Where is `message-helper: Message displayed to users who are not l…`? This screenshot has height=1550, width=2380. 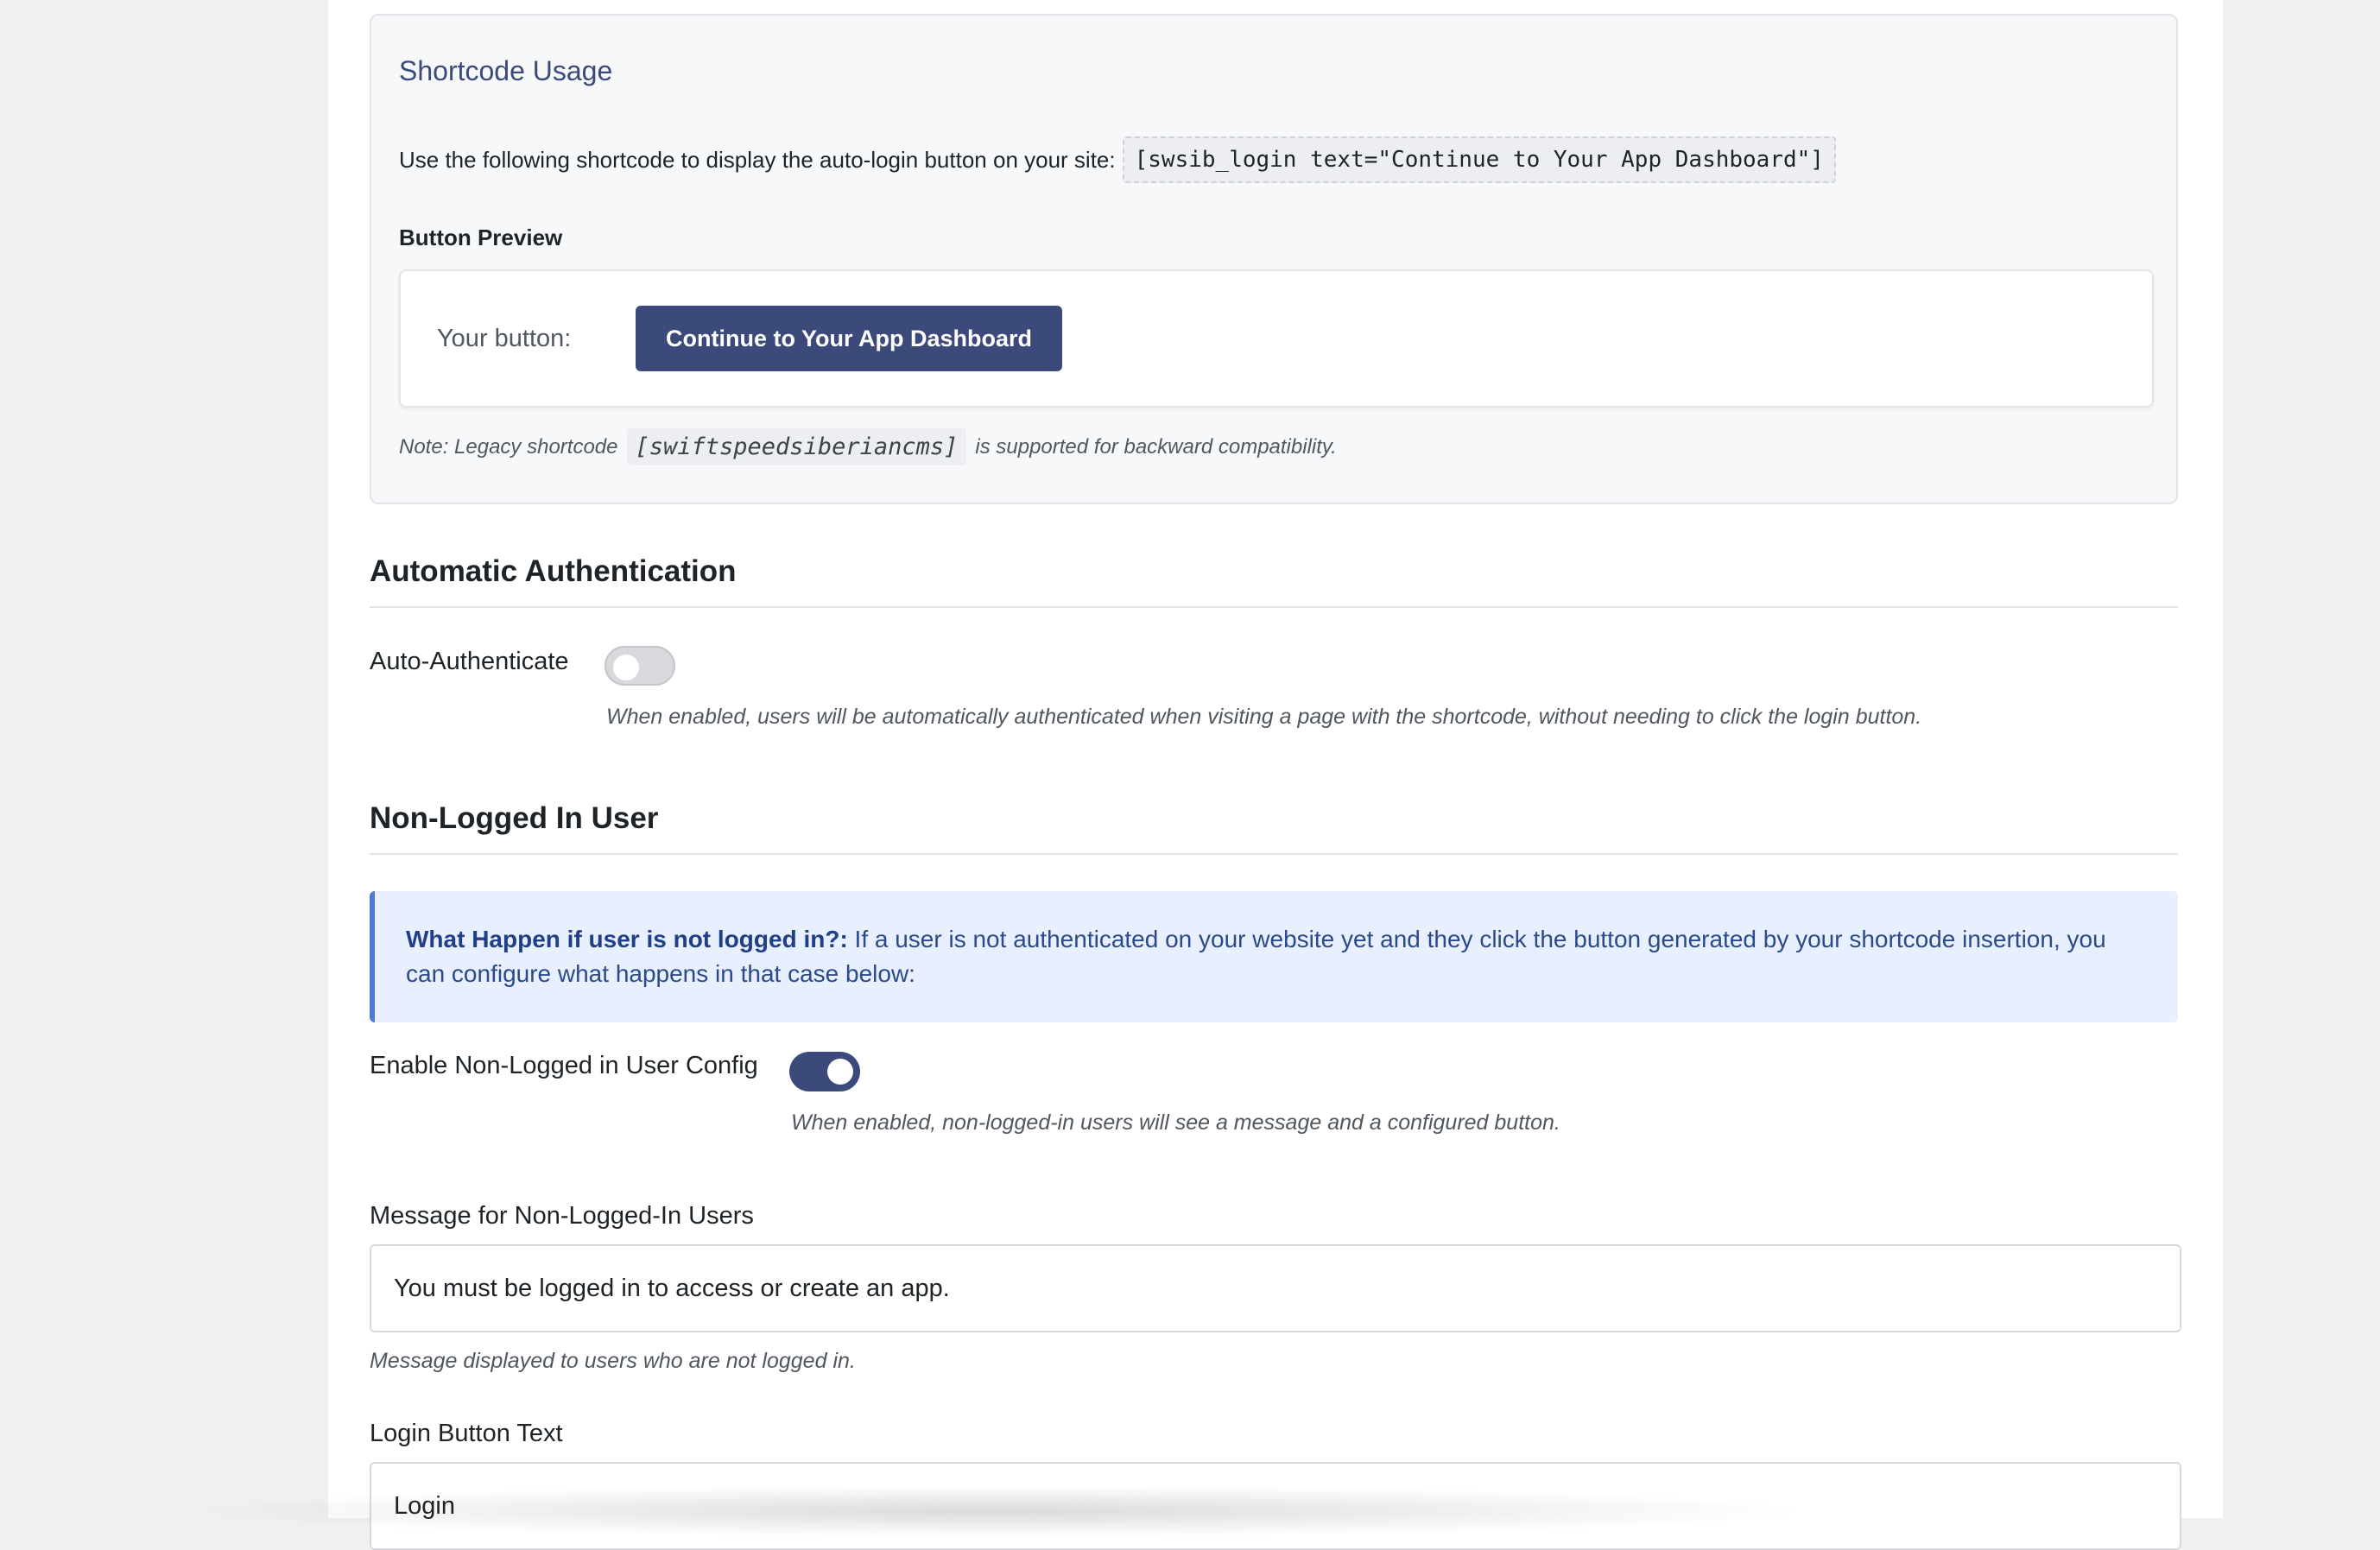
message-helper: Message displayed to users who are not l… is located at coordinates (613, 1361).